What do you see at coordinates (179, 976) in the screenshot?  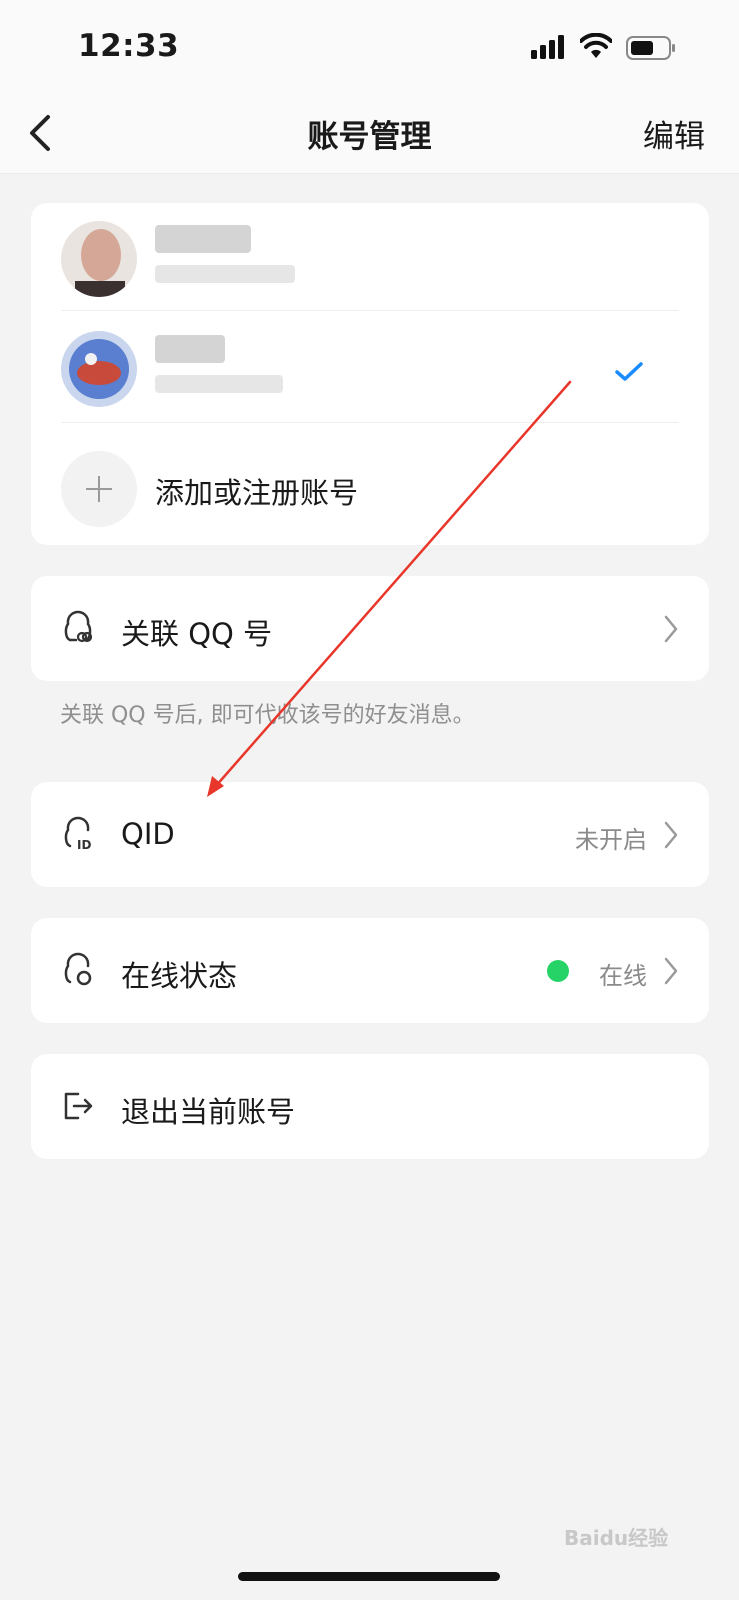 I see `online-status-label: 在线状态` at bounding box center [179, 976].